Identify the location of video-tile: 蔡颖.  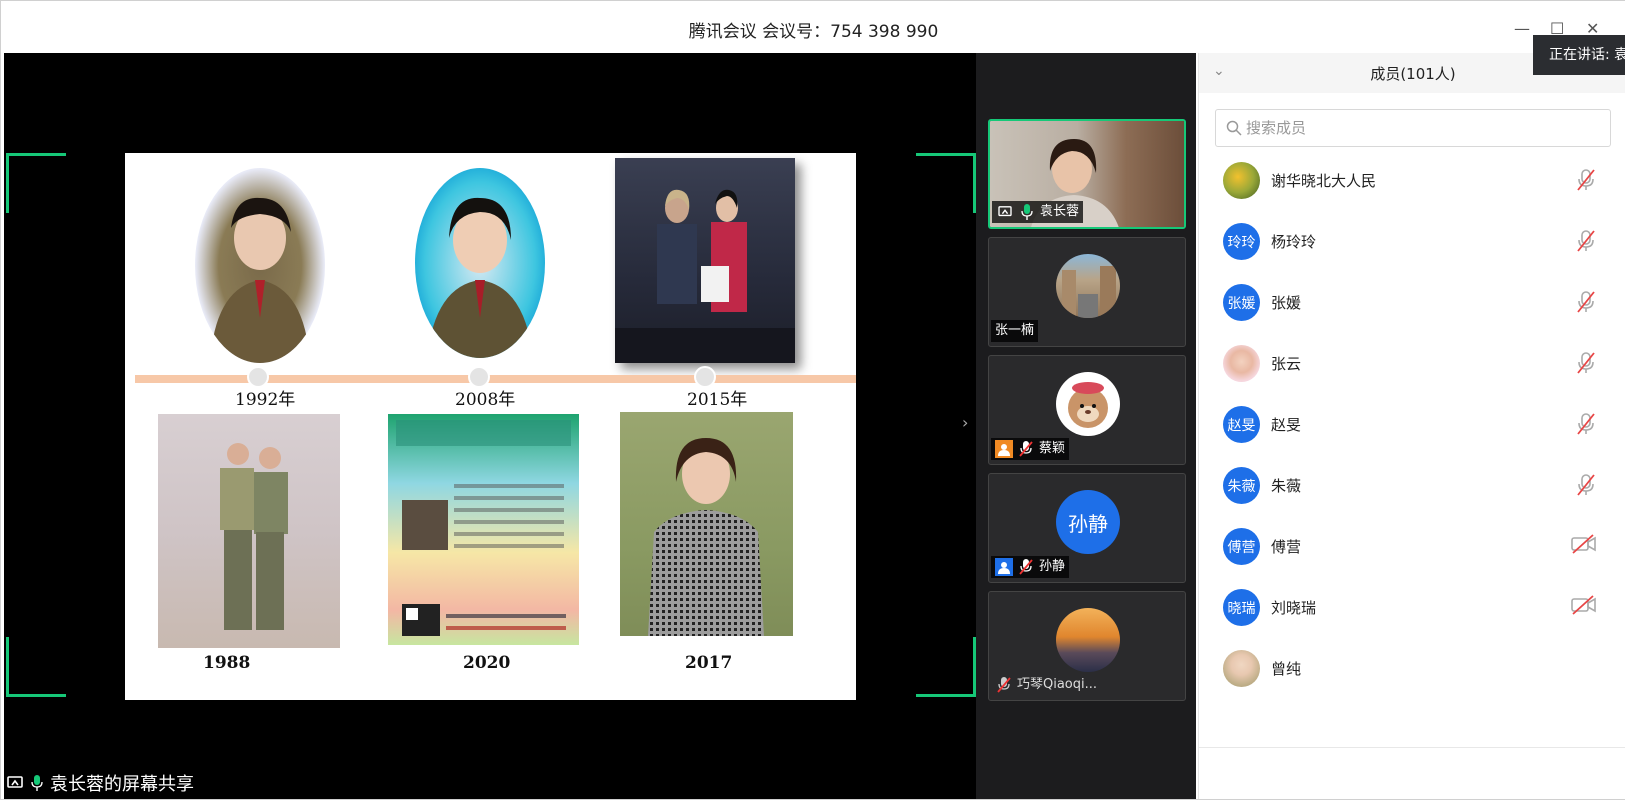
(1087, 410).